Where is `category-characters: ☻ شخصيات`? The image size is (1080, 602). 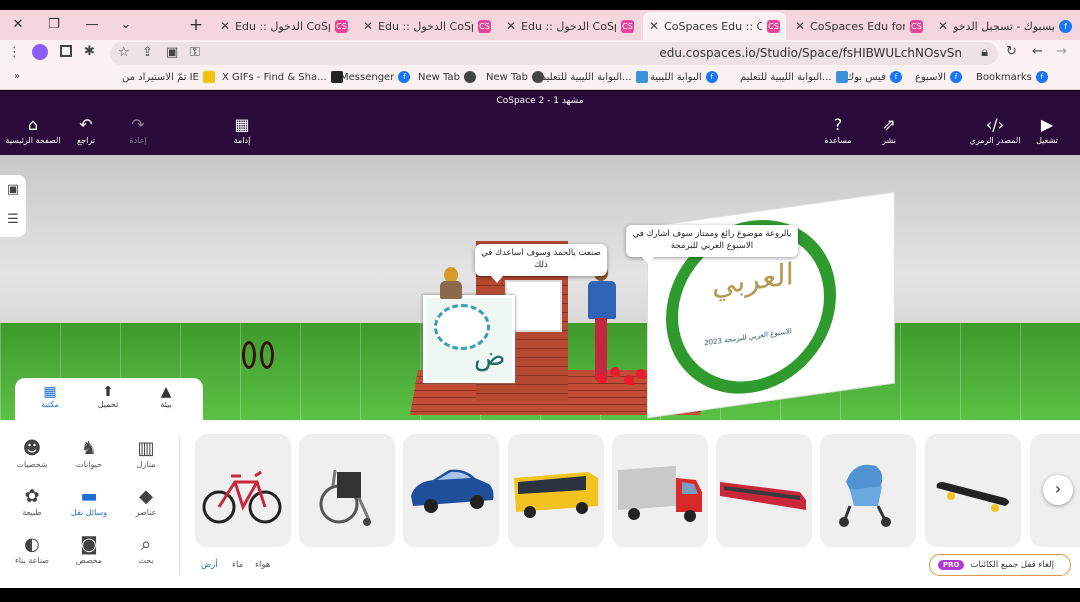 category-characters: ☻ شخصيات is located at coordinates (32, 453).